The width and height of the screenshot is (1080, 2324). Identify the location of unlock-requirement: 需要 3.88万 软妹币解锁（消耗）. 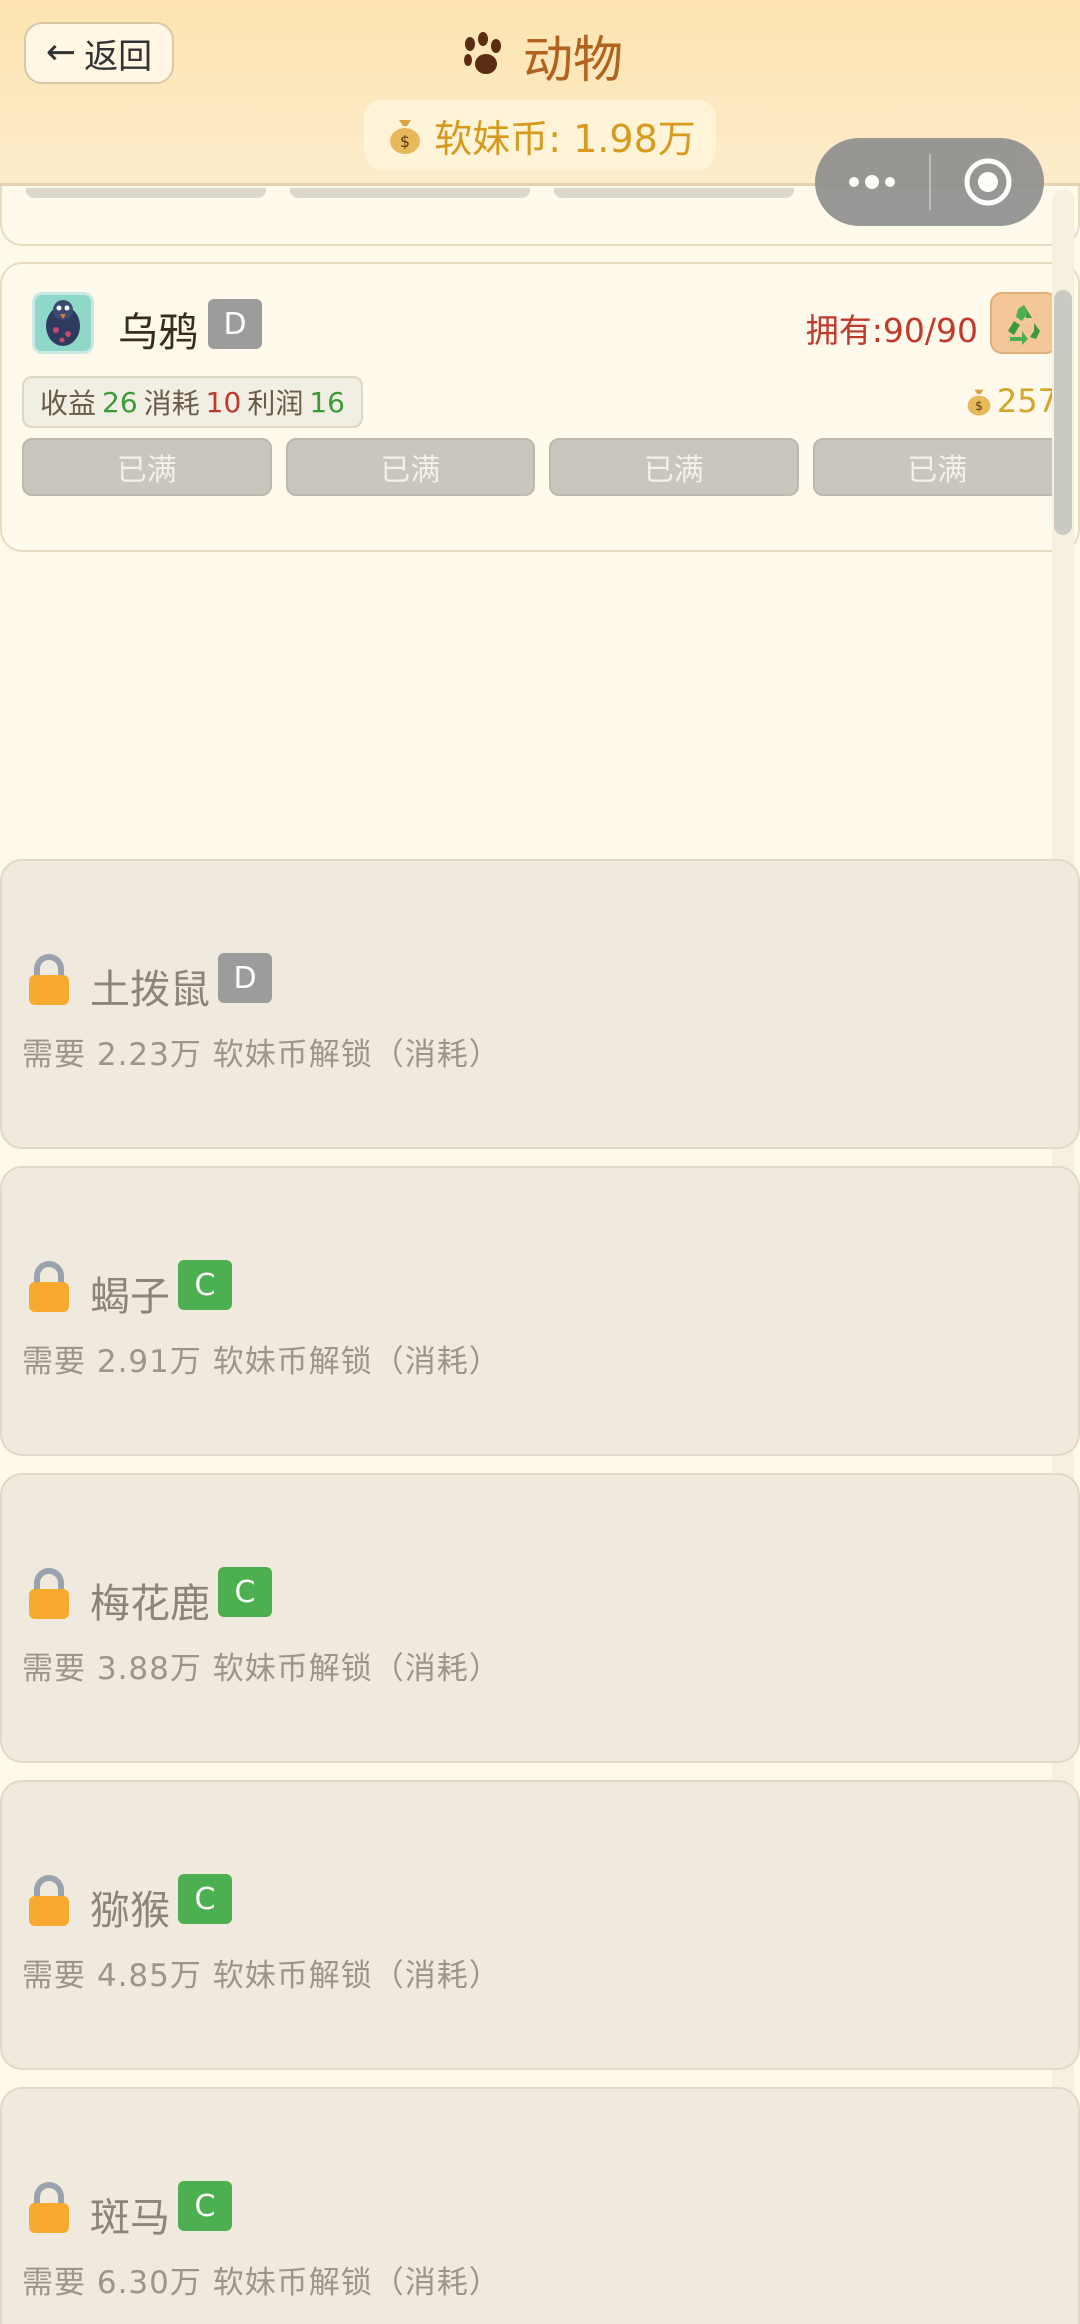
(261, 1669).